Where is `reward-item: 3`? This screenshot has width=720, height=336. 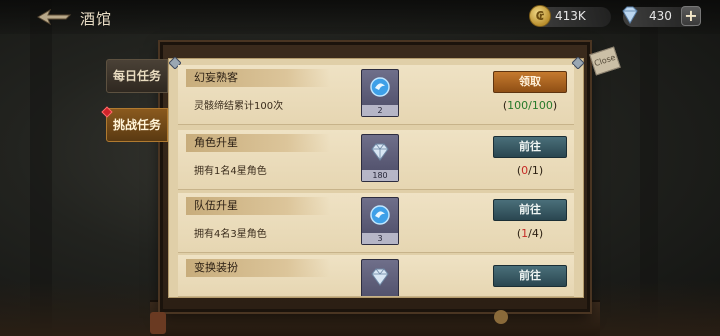
reward-item: 3 is located at coordinates (380, 221).